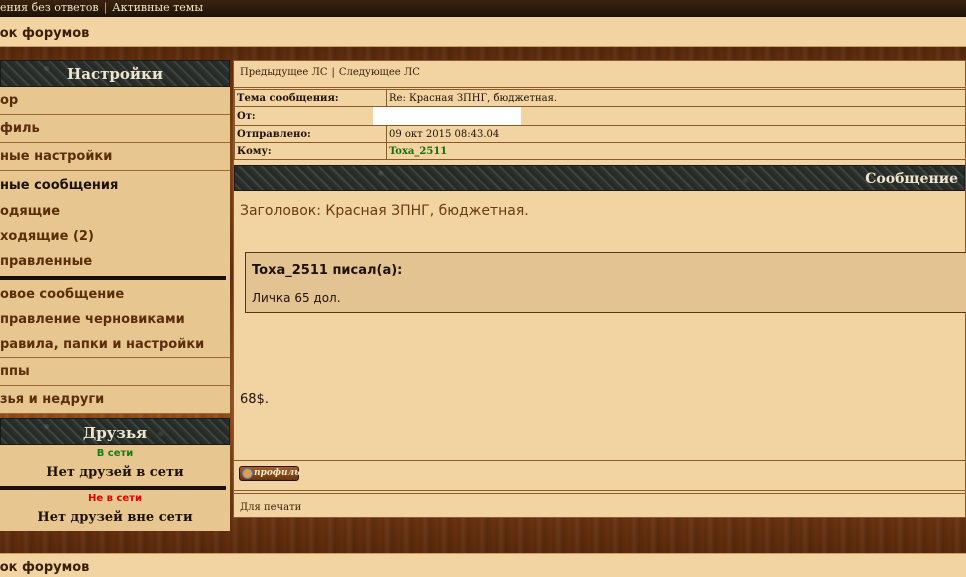 The height and width of the screenshot is (577, 966). Describe the element at coordinates (277, 473) in the screenshot. I see `profile-button-label: профиль` at that location.